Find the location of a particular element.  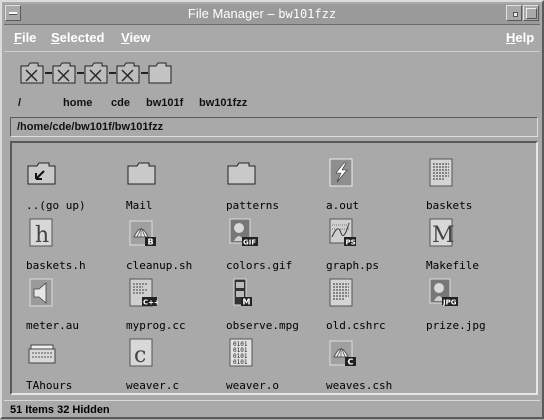

object-file-icon: 0101 0101 0101 0101 is located at coordinates (241, 352).